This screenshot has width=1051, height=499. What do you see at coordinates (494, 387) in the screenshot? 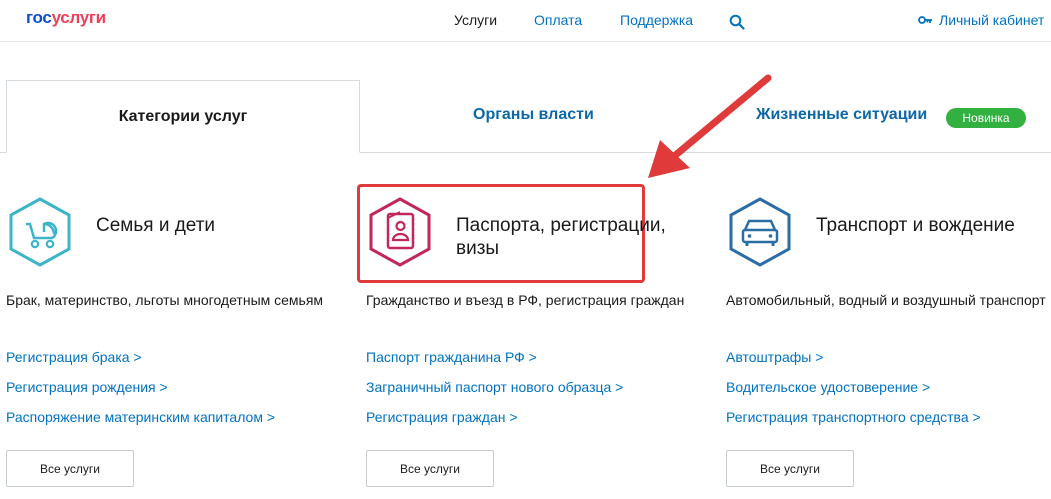
I see `service-link: Заграничный паспорт нового образца >` at bounding box center [494, 387].